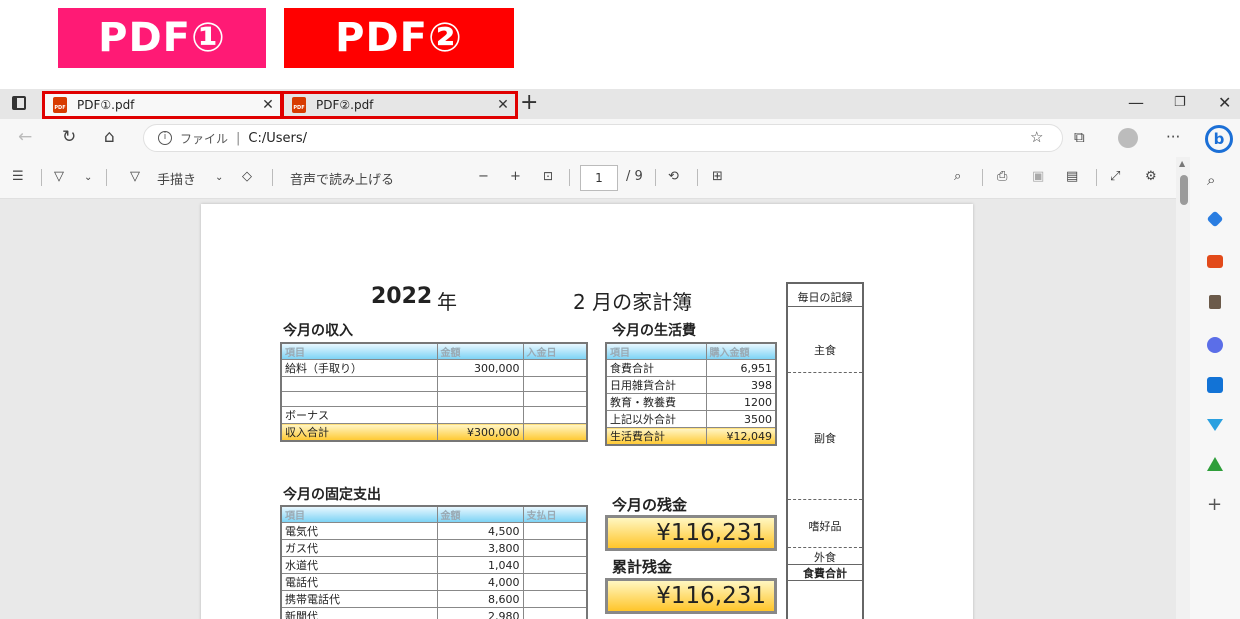 This screenshot has height=619, width=1240. I want to click on fit-width-icon: ⊡, so click(548, 176).